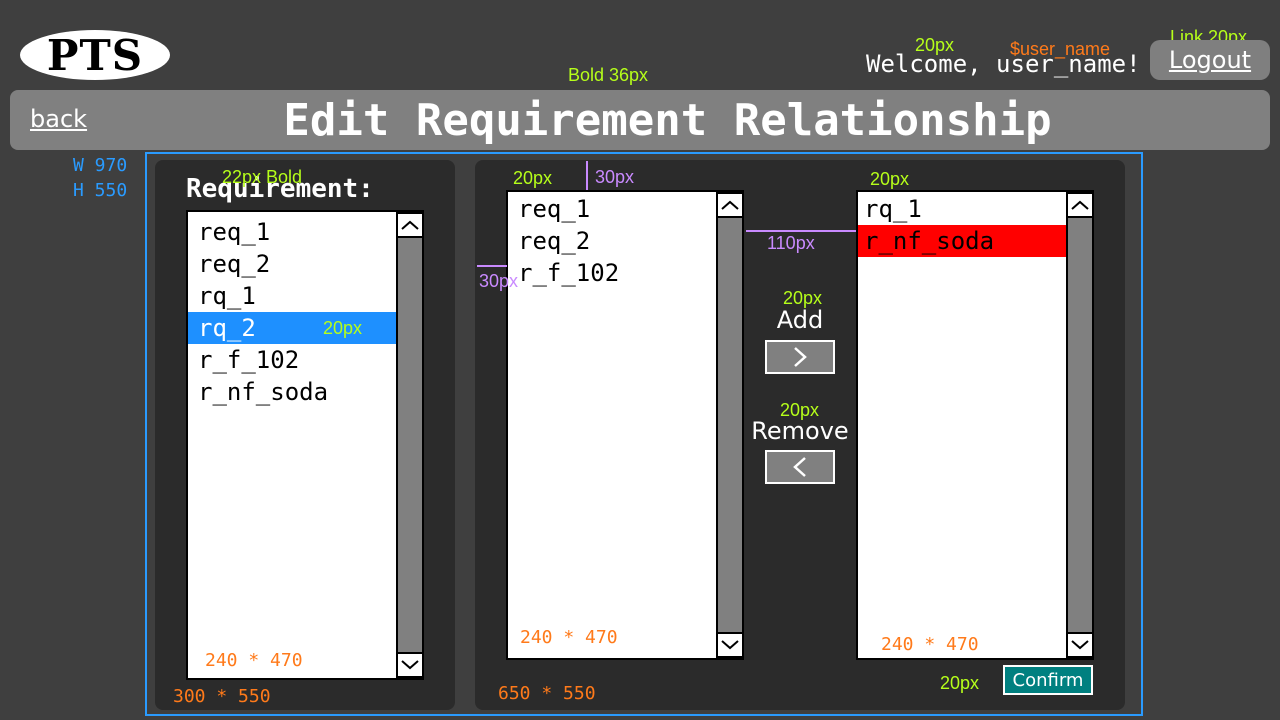 The width and height of the screenshot is (1280, 720). Describe the element at coordinates (343, 328) in the screenshot. I see `annotation-item-size: 20px` at that location.